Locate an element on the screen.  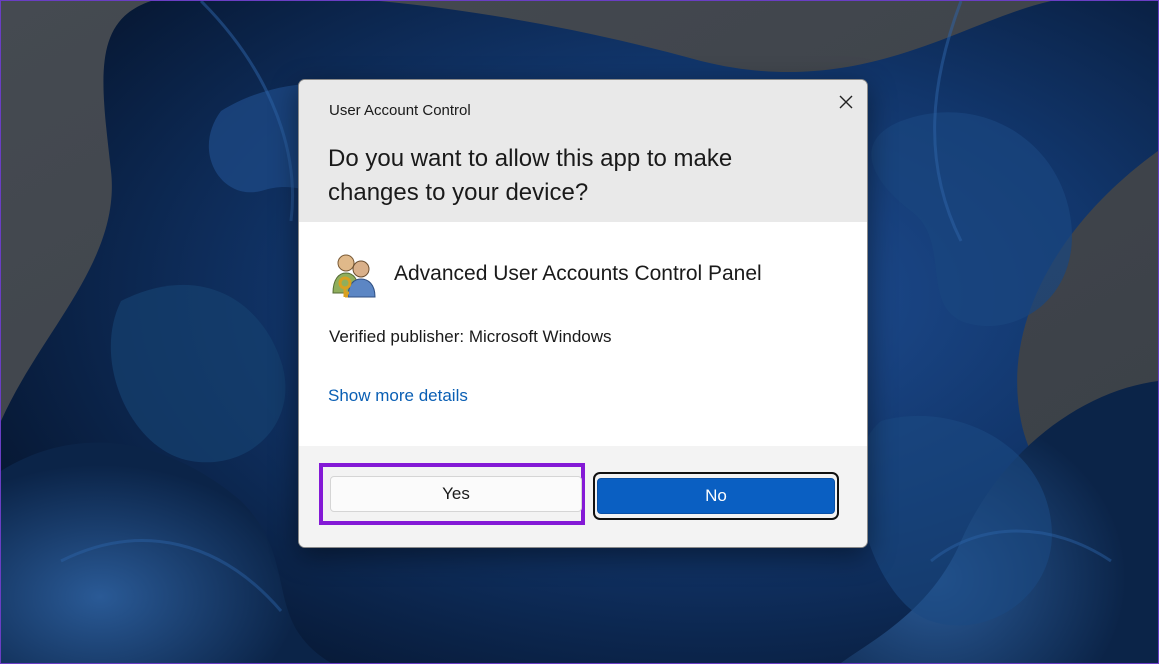
window-title: User Account Control is located at coordinates (400, 110).